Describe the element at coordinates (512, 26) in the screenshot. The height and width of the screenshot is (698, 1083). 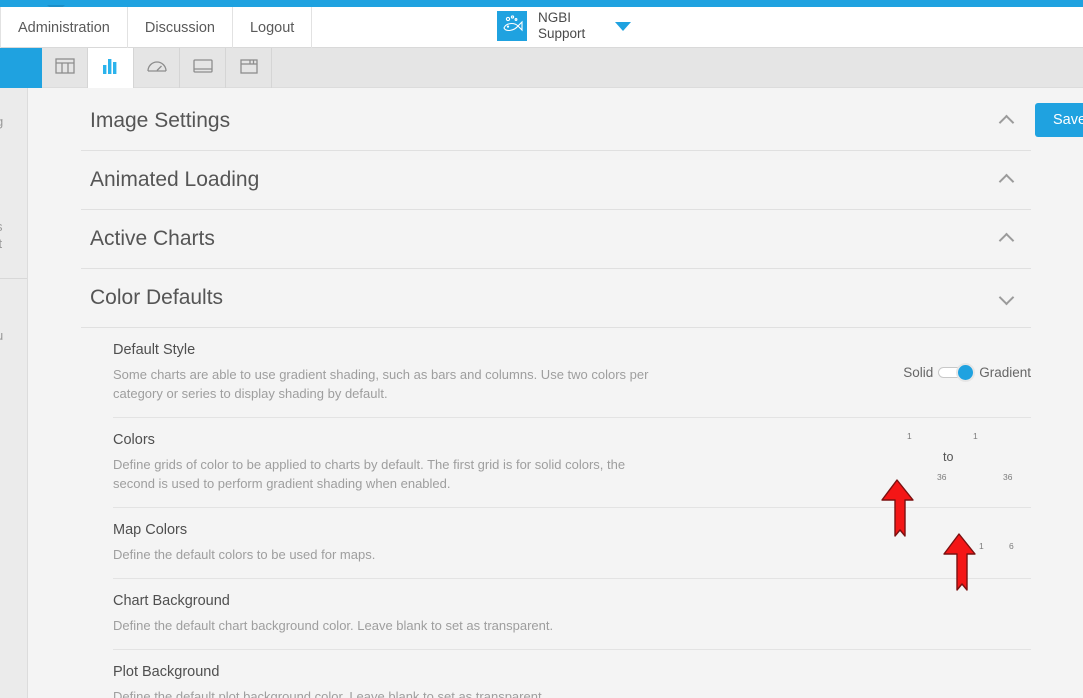
I see `fish-logo-icon` at that location.